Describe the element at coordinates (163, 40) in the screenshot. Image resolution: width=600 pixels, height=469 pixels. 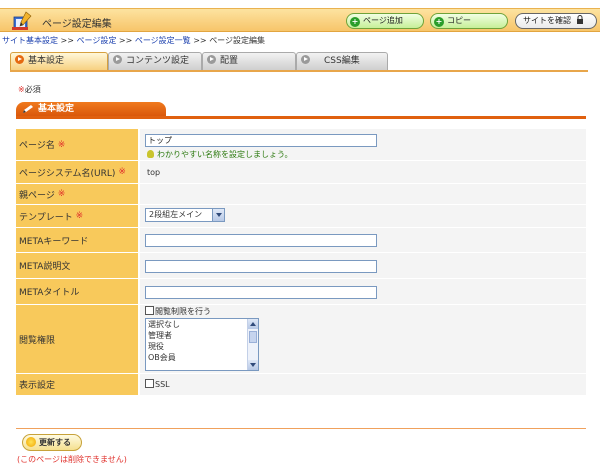
I see `breadcrumb-page-list: ページ設定一覧` at that location.